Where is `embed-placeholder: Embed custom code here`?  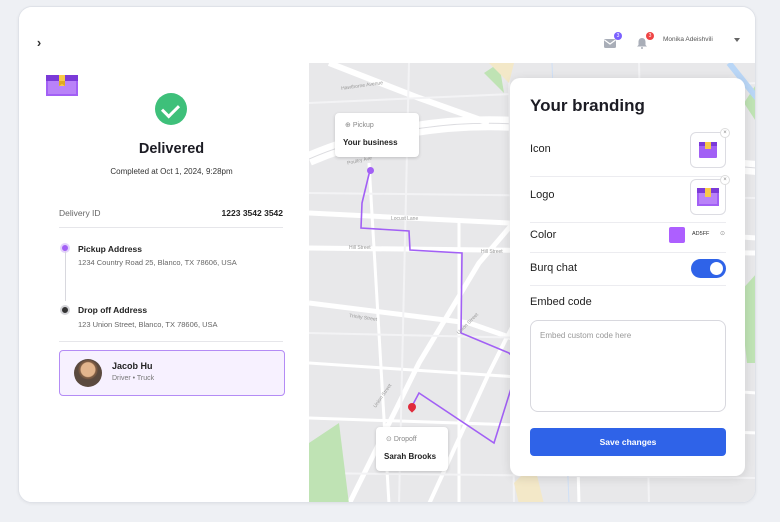 embed-placeholder: Embed custom code here is located at coordinates (586, 335).